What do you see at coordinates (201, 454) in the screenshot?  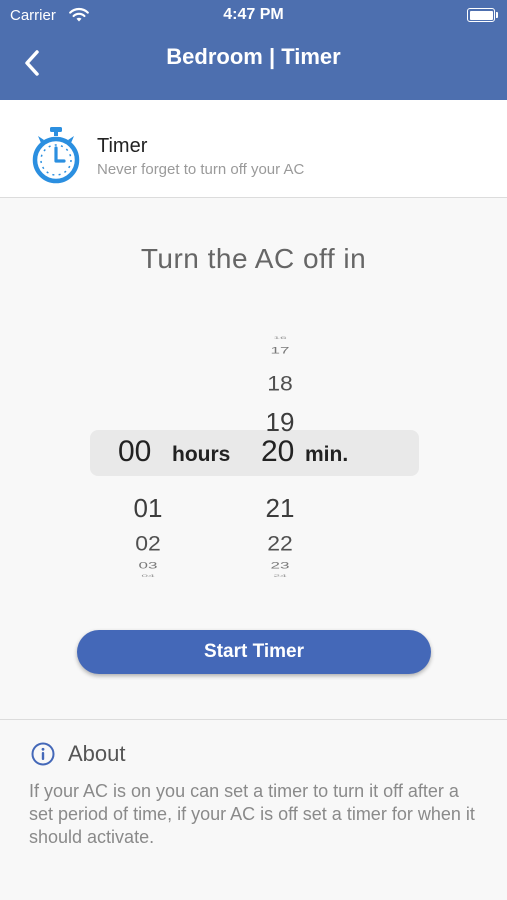 I see `hours-unit-label: hours` at bounding box center [201, 454].